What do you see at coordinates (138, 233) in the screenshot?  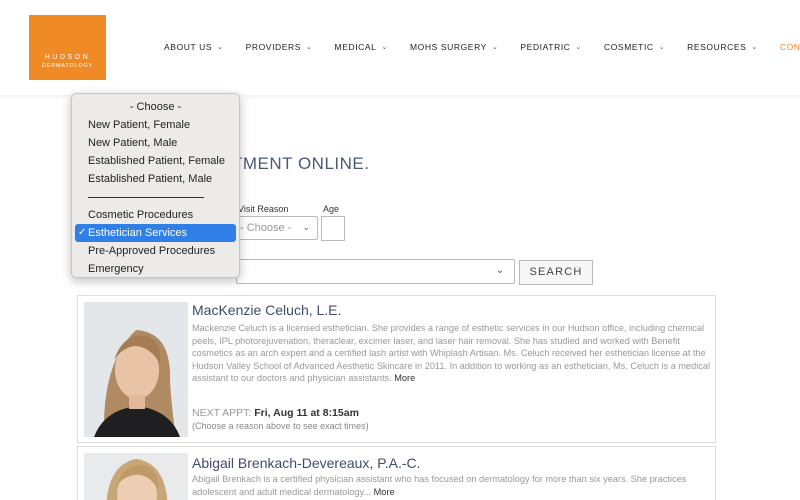 I see `dropdown-option-label: Esthetician Services` at bounding box center [138, 233].